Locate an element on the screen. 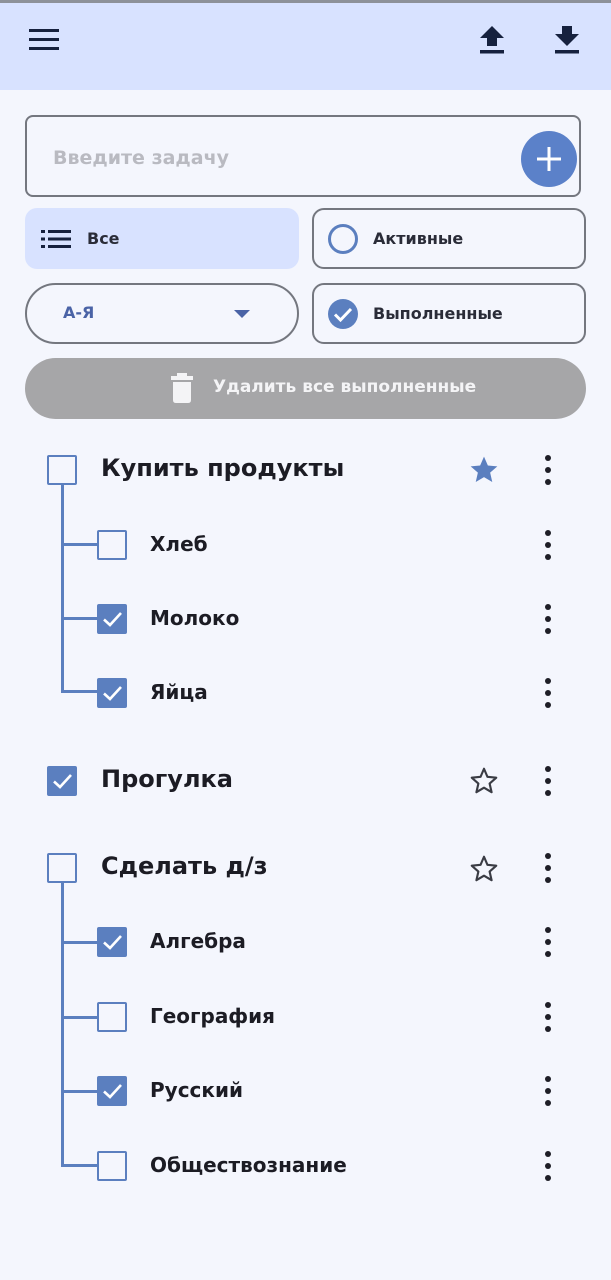 This screenshot has height=1280, width=611. subtask-title: Обществознание is located at coordinates (248, 1165).